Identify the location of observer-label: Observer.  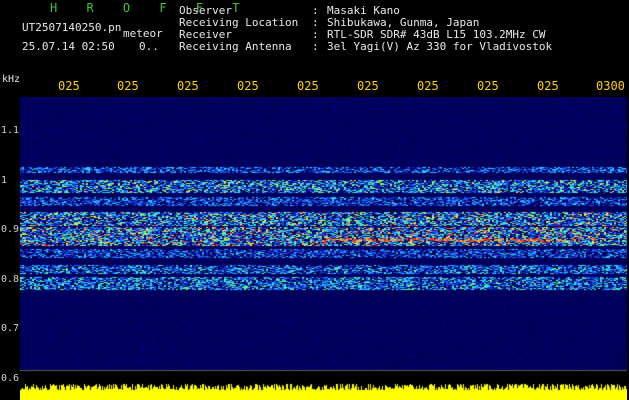
(205, 10).